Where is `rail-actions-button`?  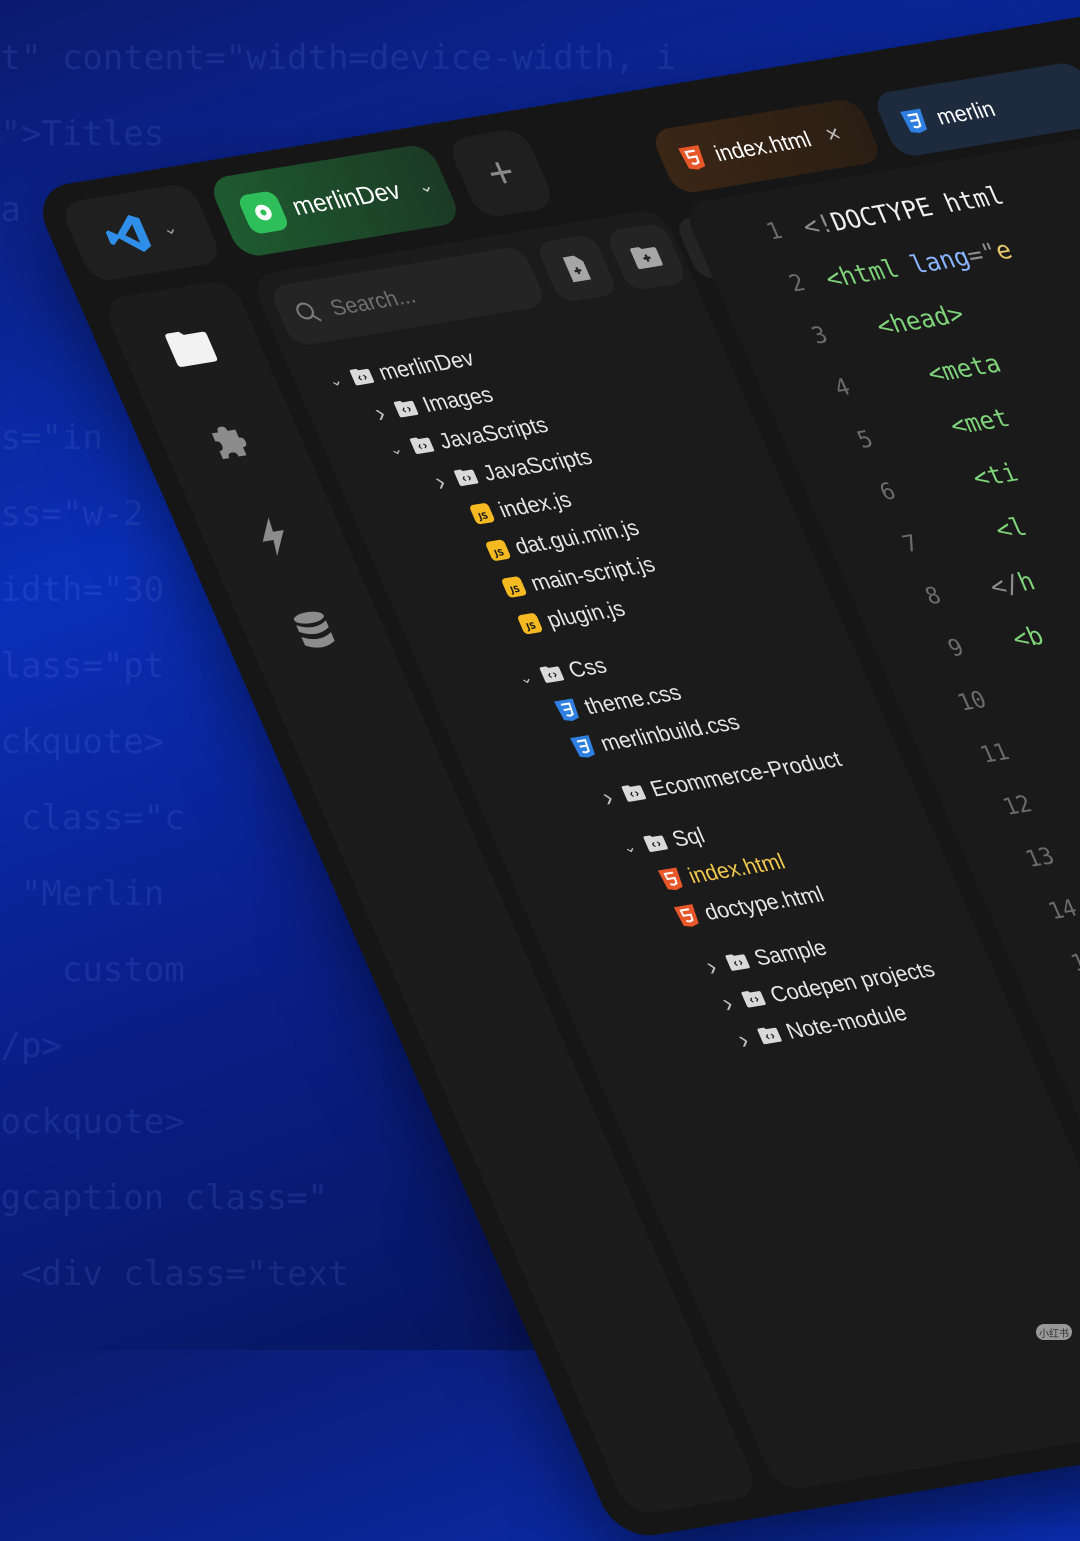
rail-actions-button is located at coordinates (274, 536).